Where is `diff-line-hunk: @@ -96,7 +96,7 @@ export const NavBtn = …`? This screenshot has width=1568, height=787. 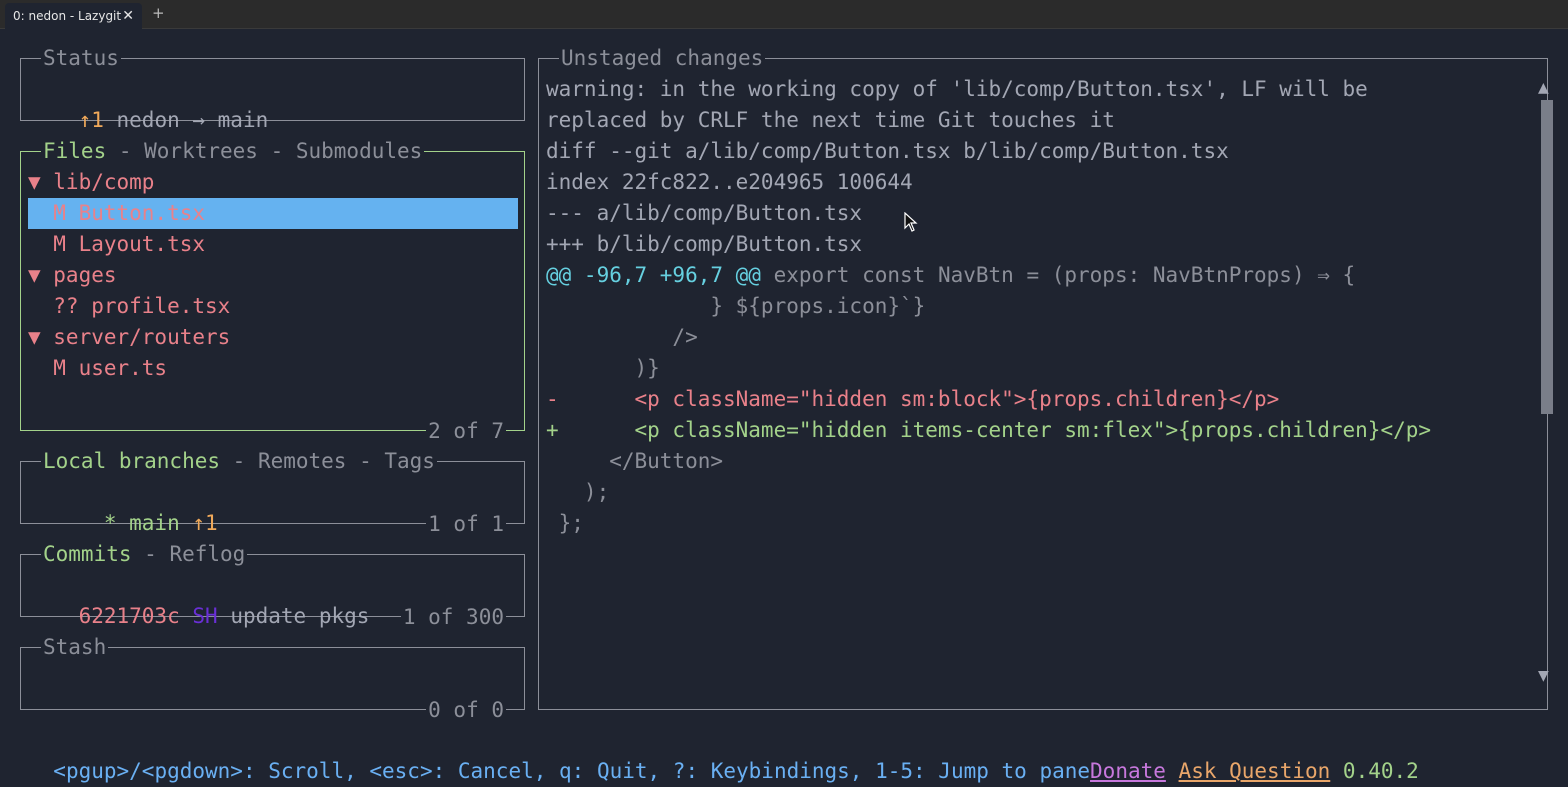
diff-line-hunk: @@ -96,7 +96,7 @@ export const NavBtn = … is located at coordinates (950, 275).